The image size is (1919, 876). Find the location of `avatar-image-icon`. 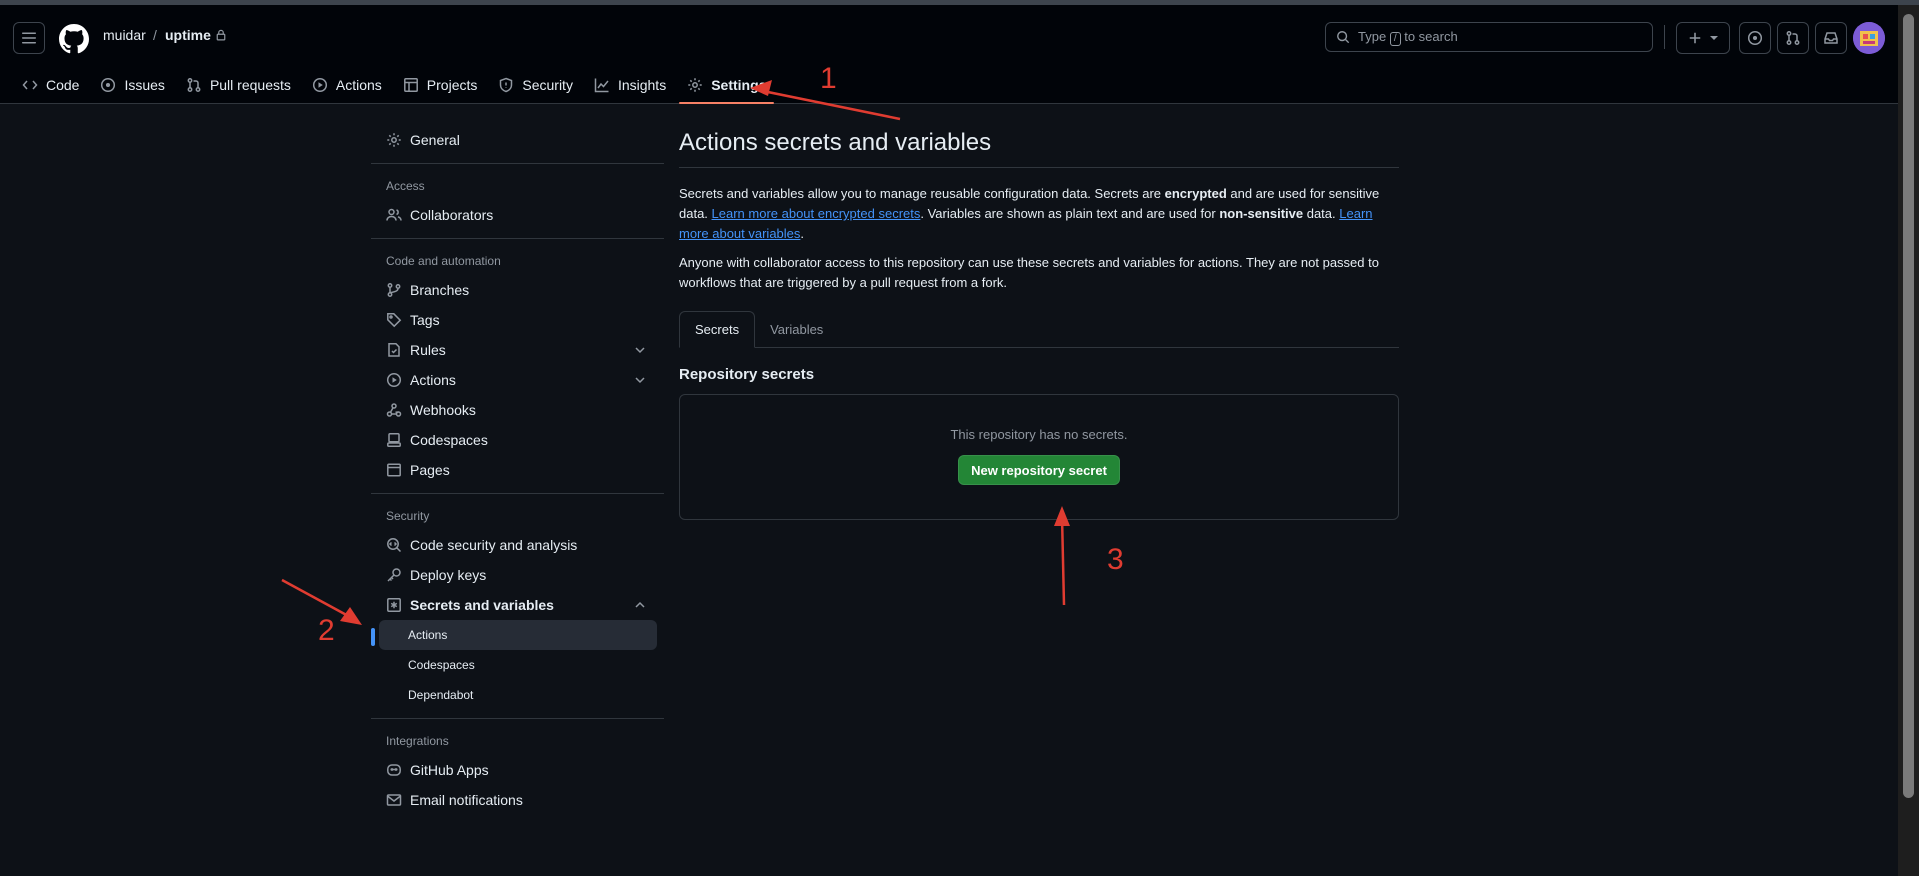

avatar-image-icon is located at coordinates (1869, 38).